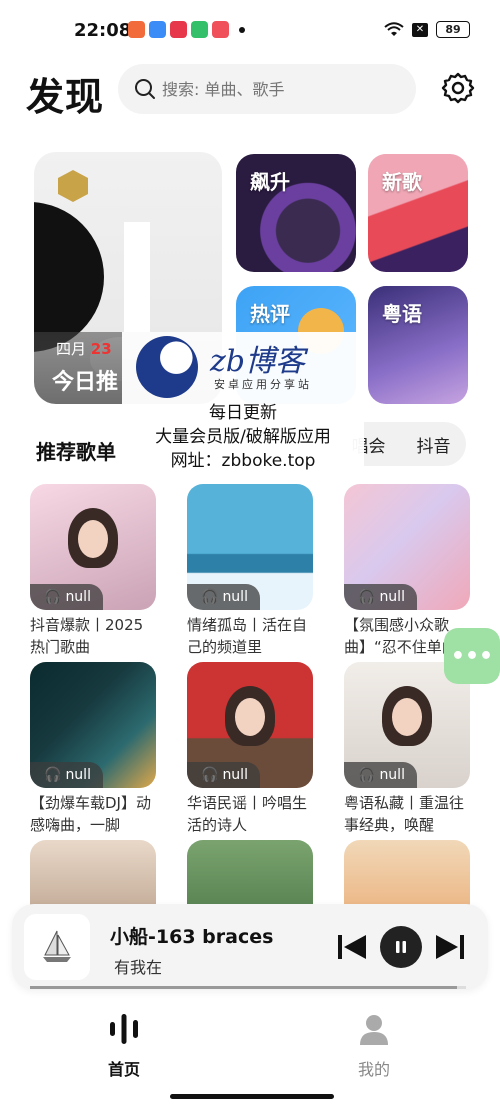  I want to click on sound-wave-icon, so click(124, 1029).